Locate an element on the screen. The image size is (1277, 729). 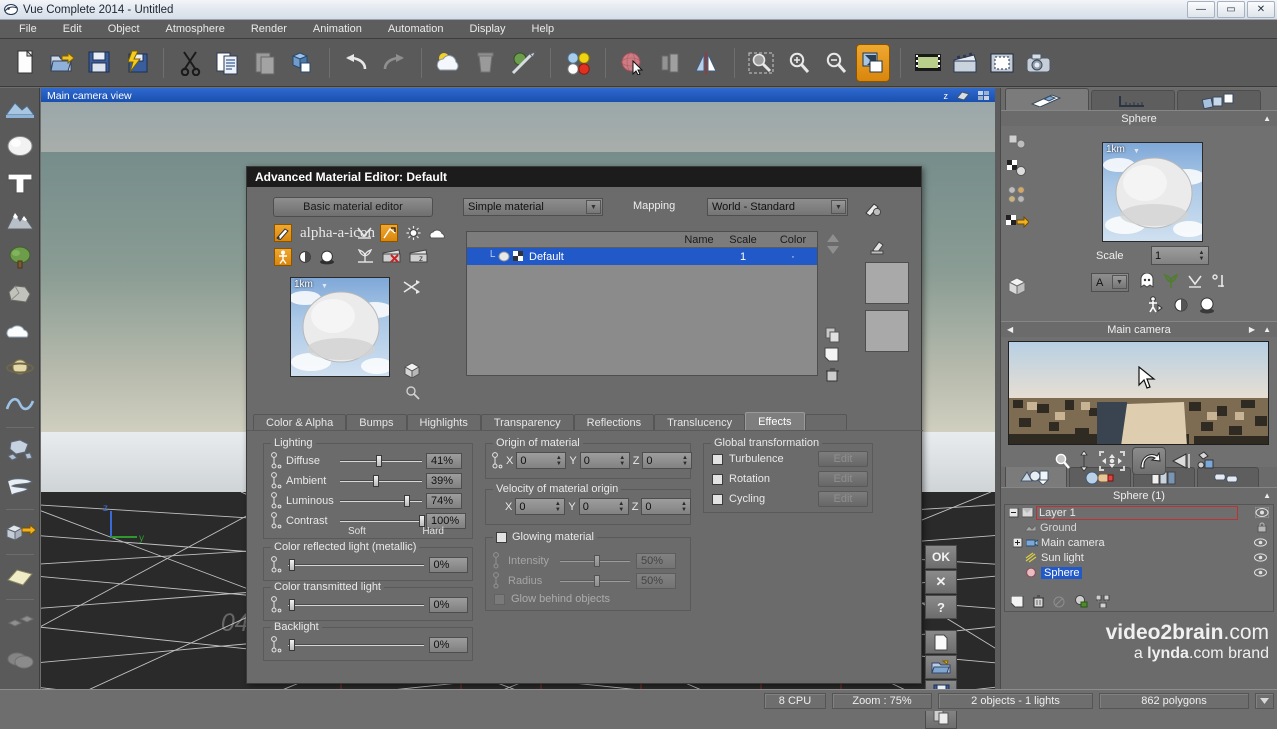
paste-icon is located at coordinates (265, 63).